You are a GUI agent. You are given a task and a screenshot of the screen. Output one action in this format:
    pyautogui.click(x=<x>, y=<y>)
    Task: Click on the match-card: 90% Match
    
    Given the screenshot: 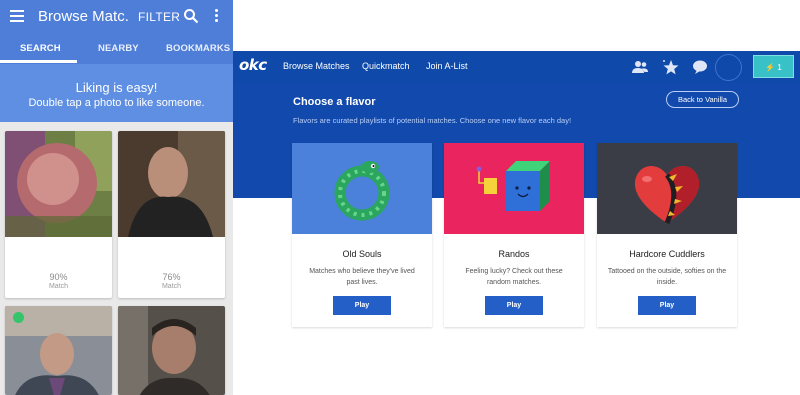 What is the action you would take?
    pyautogui.click(x=58, y=214)
    